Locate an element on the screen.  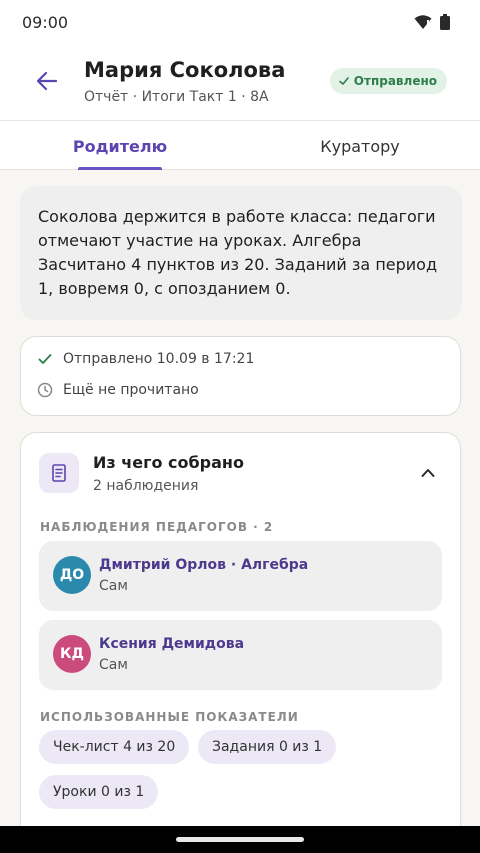
status-icons is located at coordinates (432, 22).